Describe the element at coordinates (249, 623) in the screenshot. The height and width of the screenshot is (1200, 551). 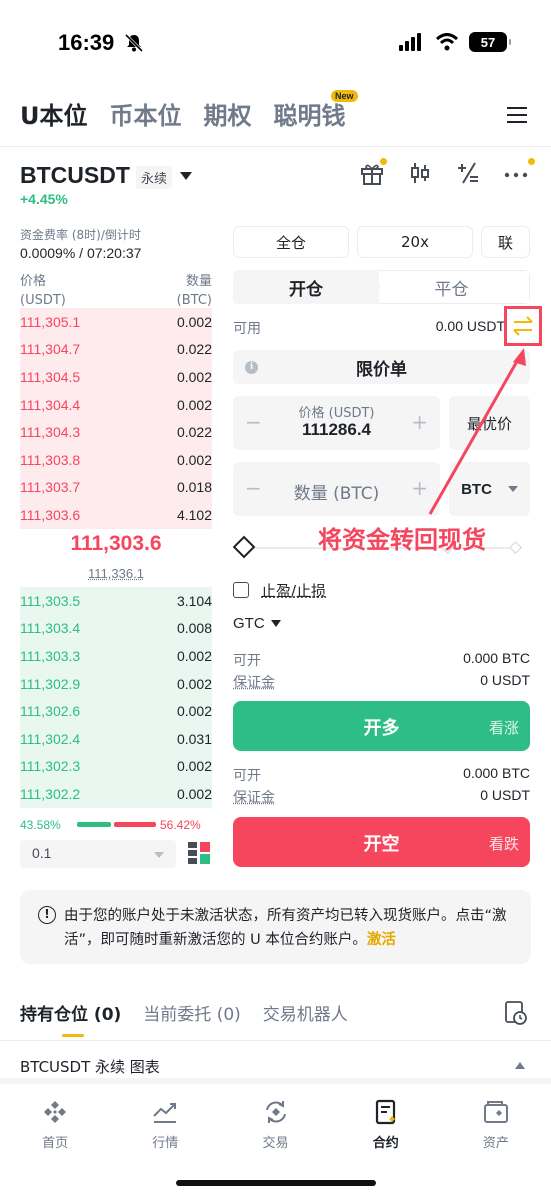
I see `time-in-force-value: GTC` at that location.